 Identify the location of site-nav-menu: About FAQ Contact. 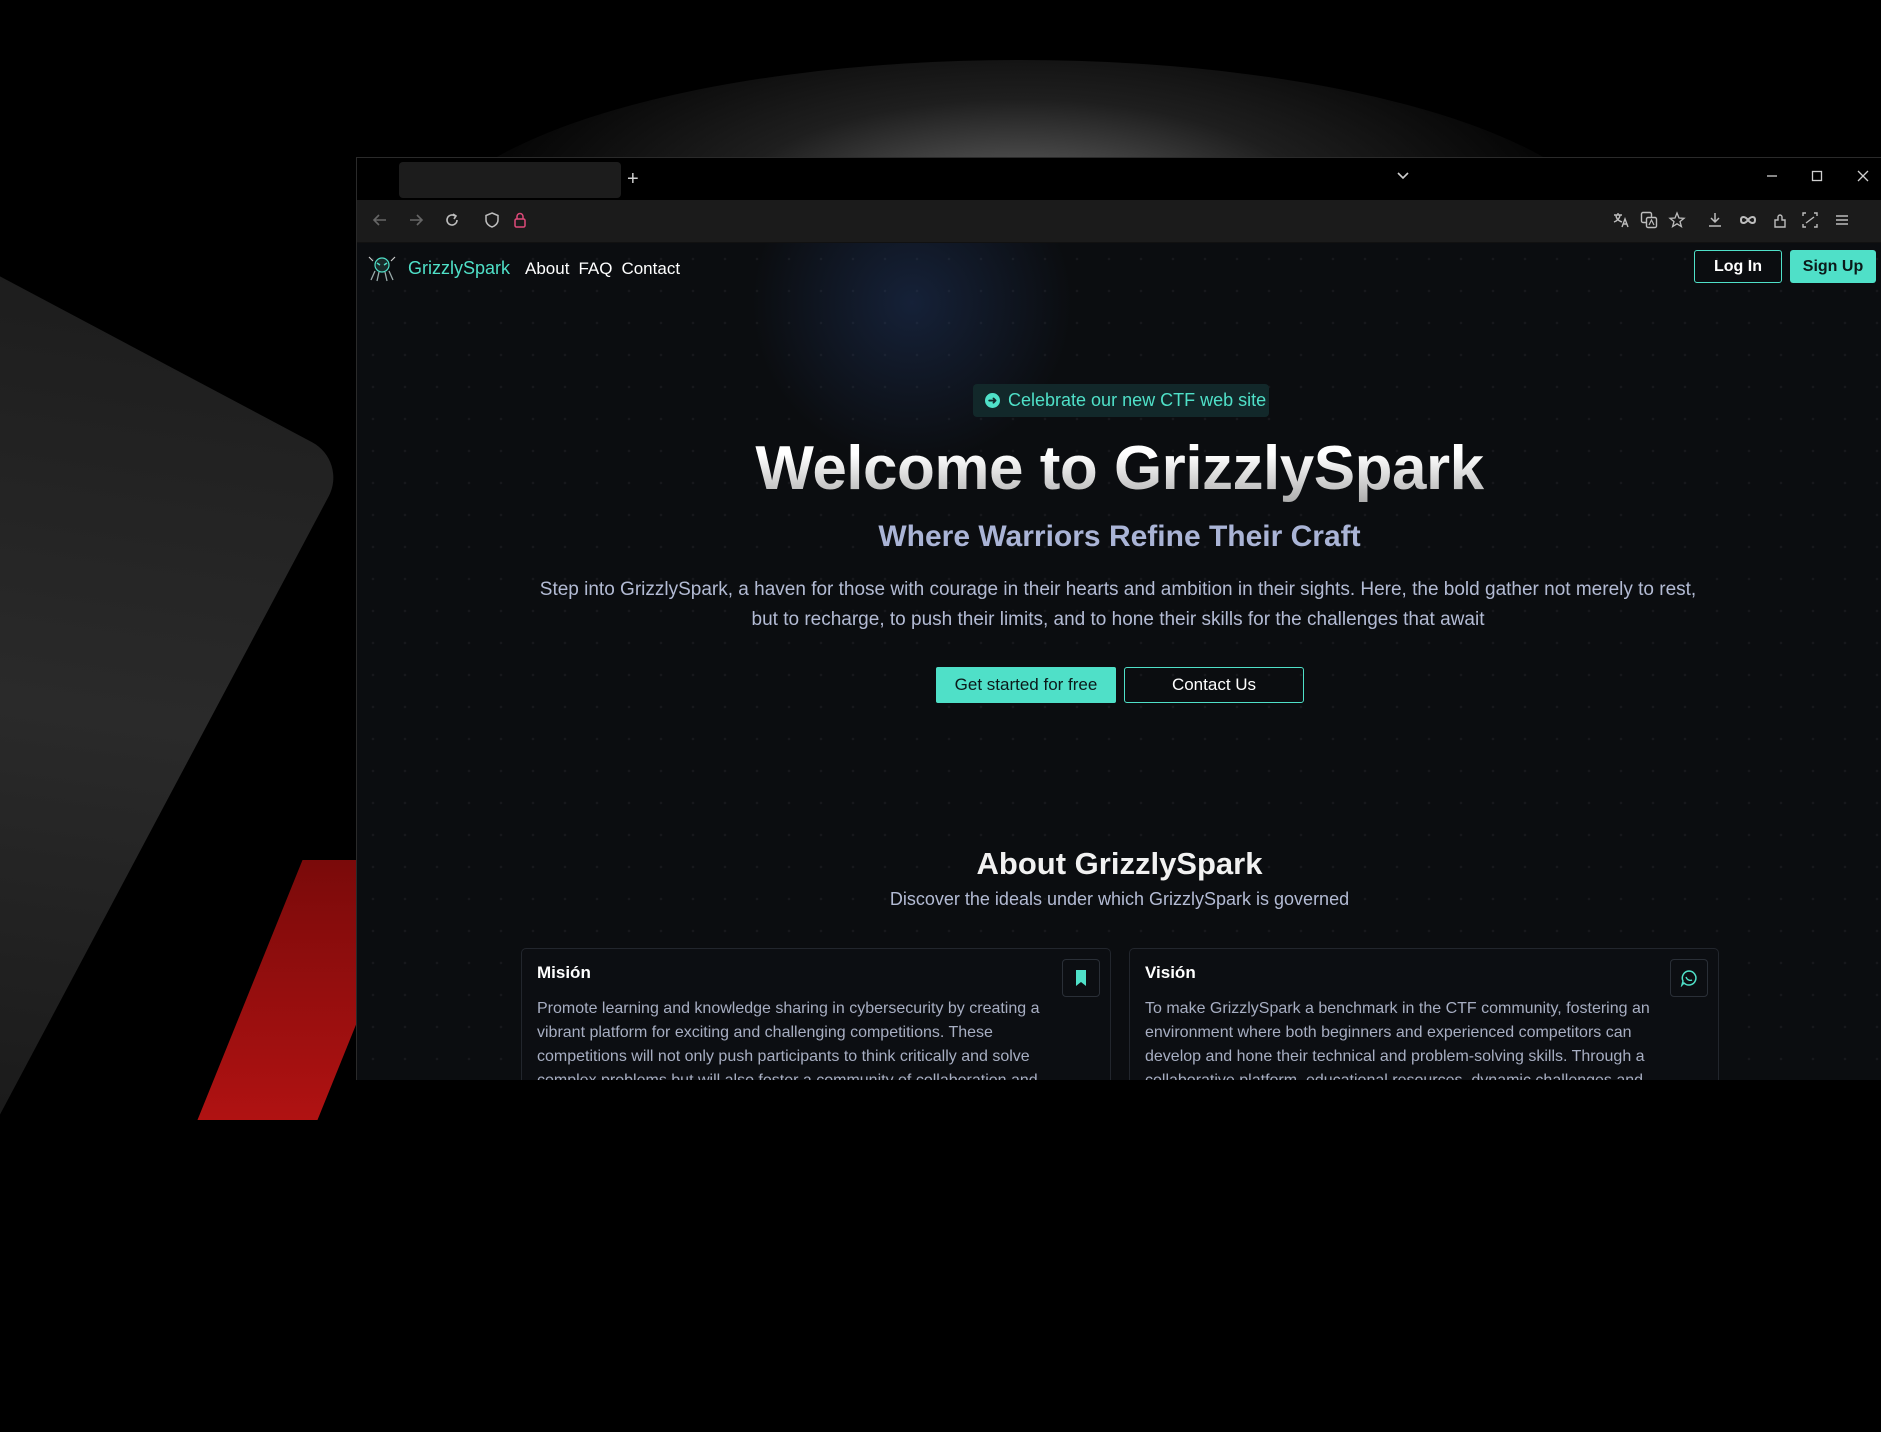
(602, 269).